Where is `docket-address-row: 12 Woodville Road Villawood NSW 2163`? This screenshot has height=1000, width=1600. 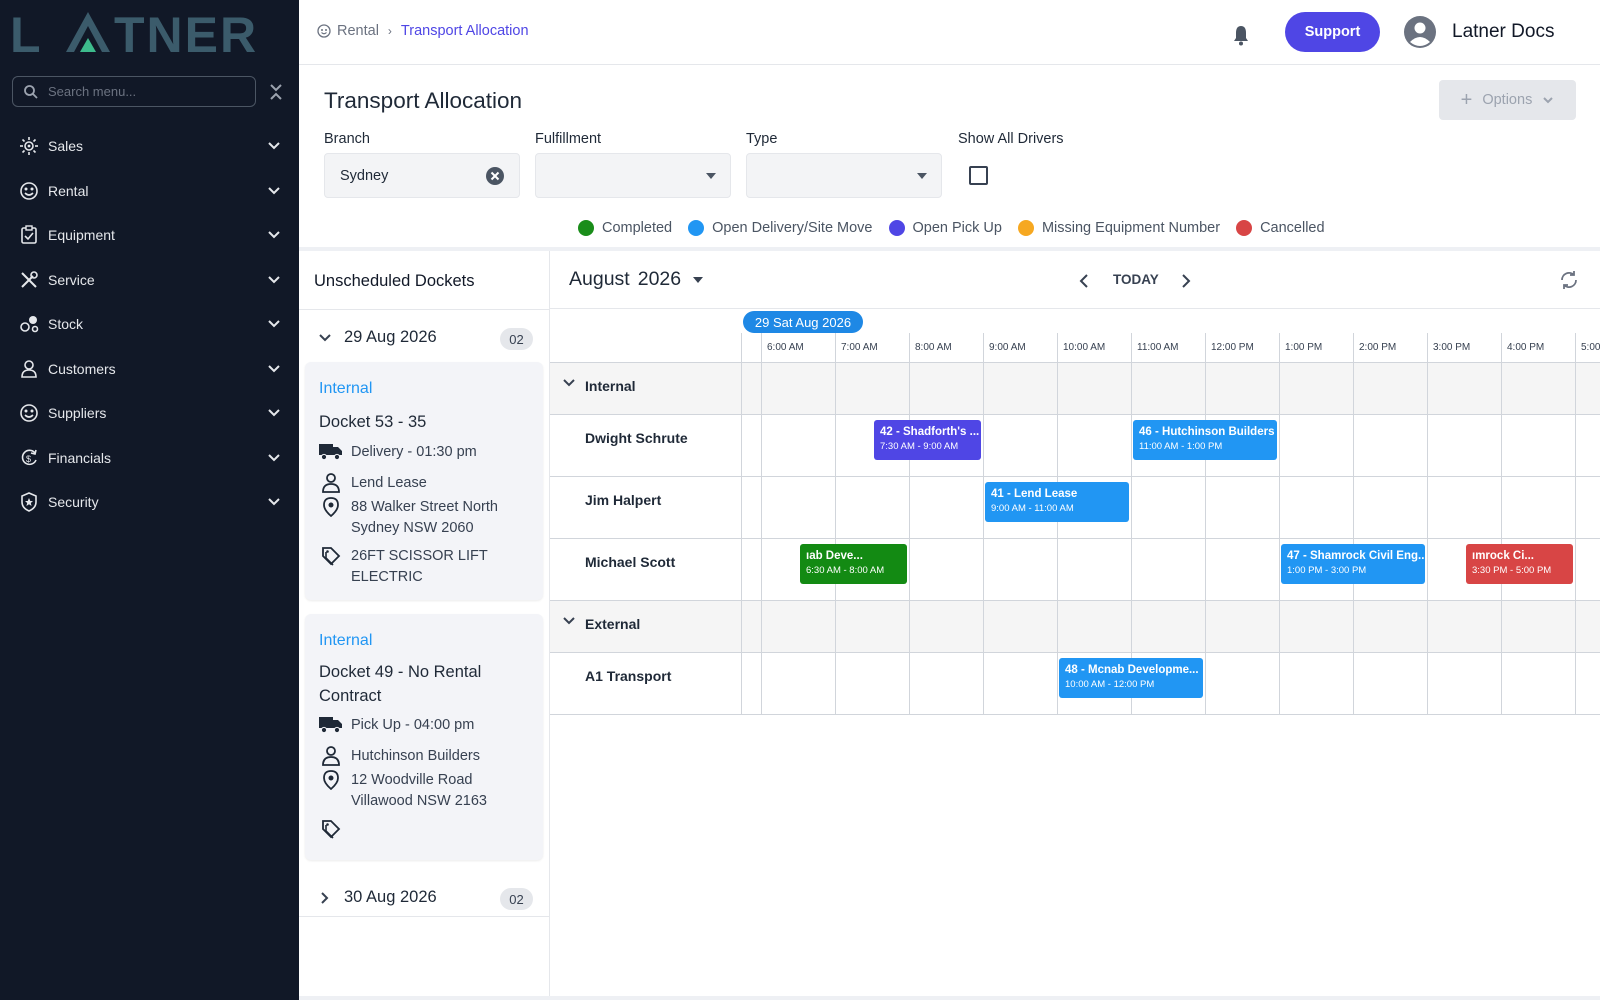 docket-address-row: 12 Woodville Road Villawood NSW 2163 is located at coordinates (403, 791).